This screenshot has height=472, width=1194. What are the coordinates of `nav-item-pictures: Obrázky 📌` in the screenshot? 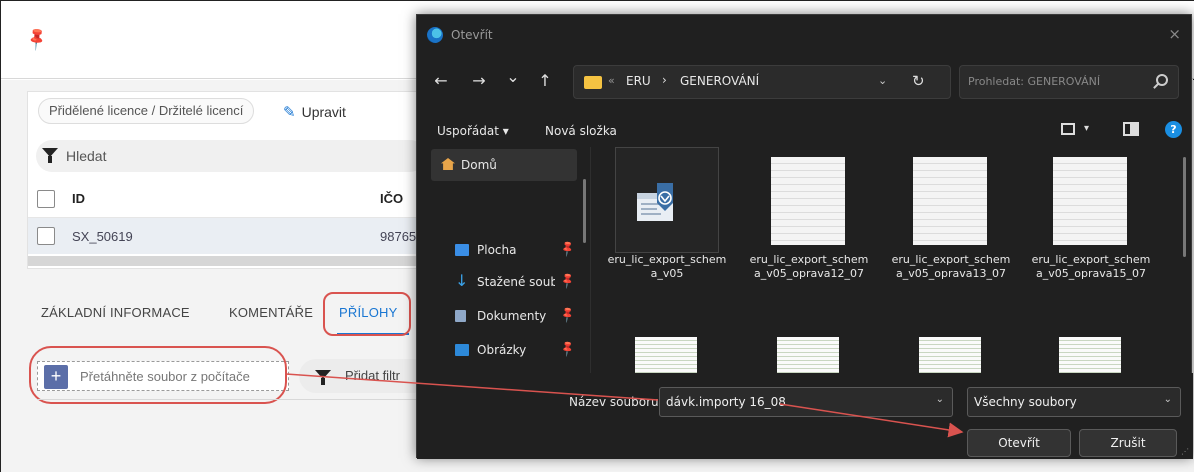 It's located at (511, 351).